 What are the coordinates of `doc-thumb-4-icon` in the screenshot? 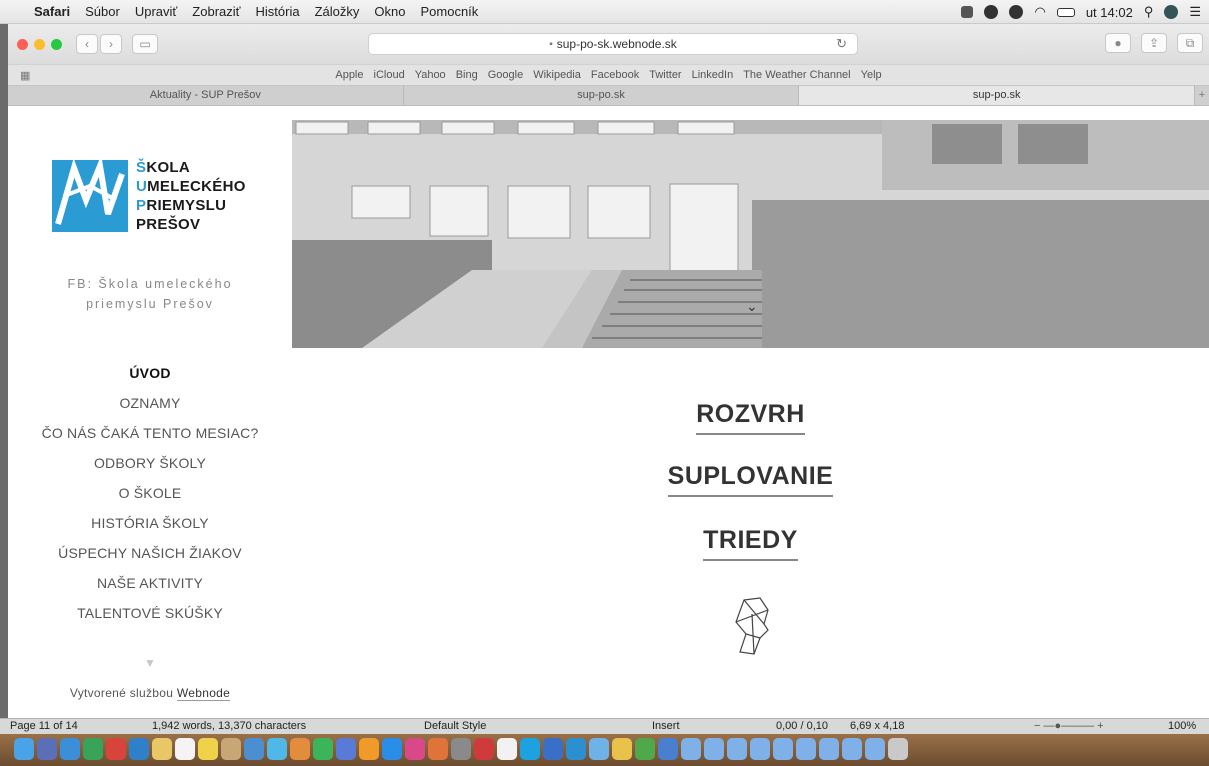 It's located at (760, 749).